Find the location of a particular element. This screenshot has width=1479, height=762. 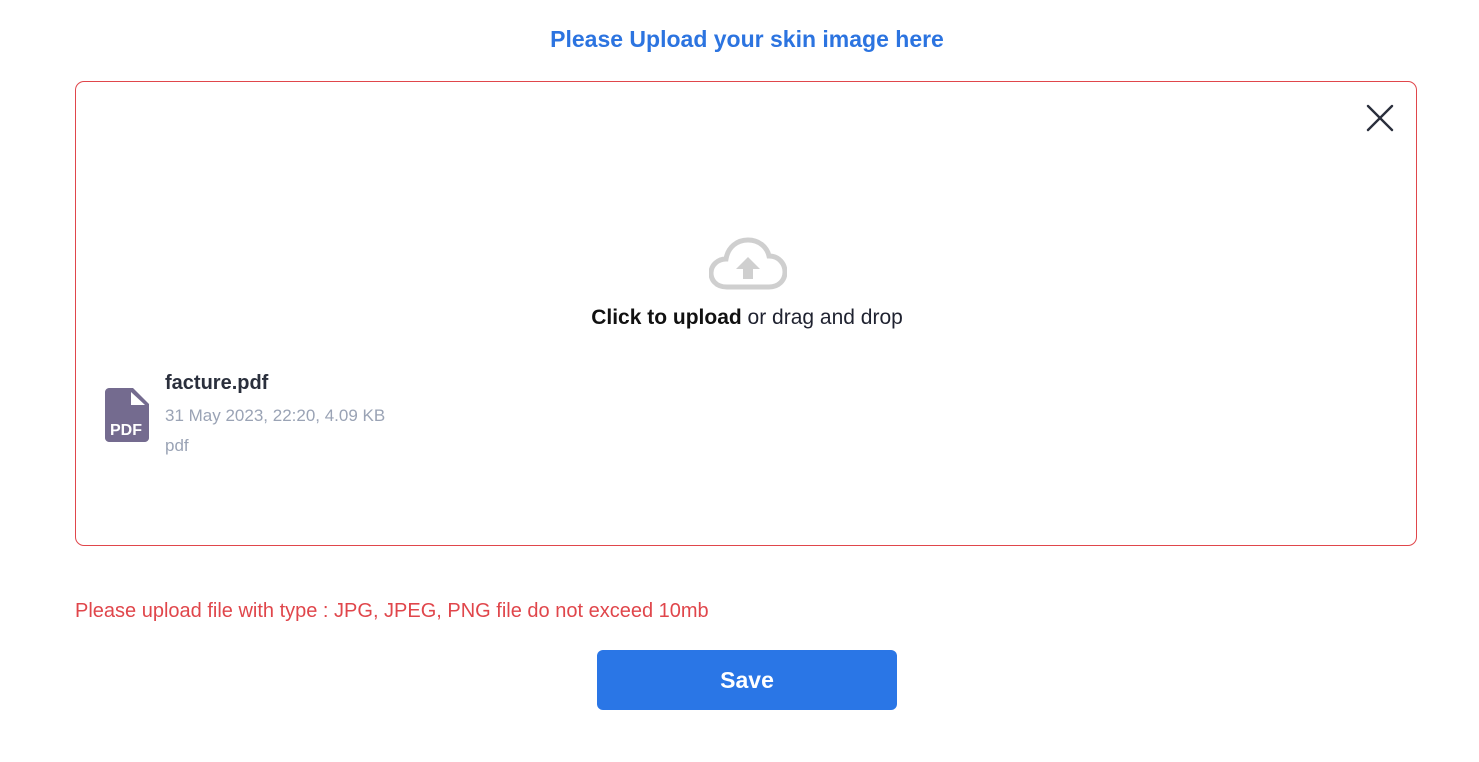

pdf-icon-label: PDF is located at coordinates (126, 430).